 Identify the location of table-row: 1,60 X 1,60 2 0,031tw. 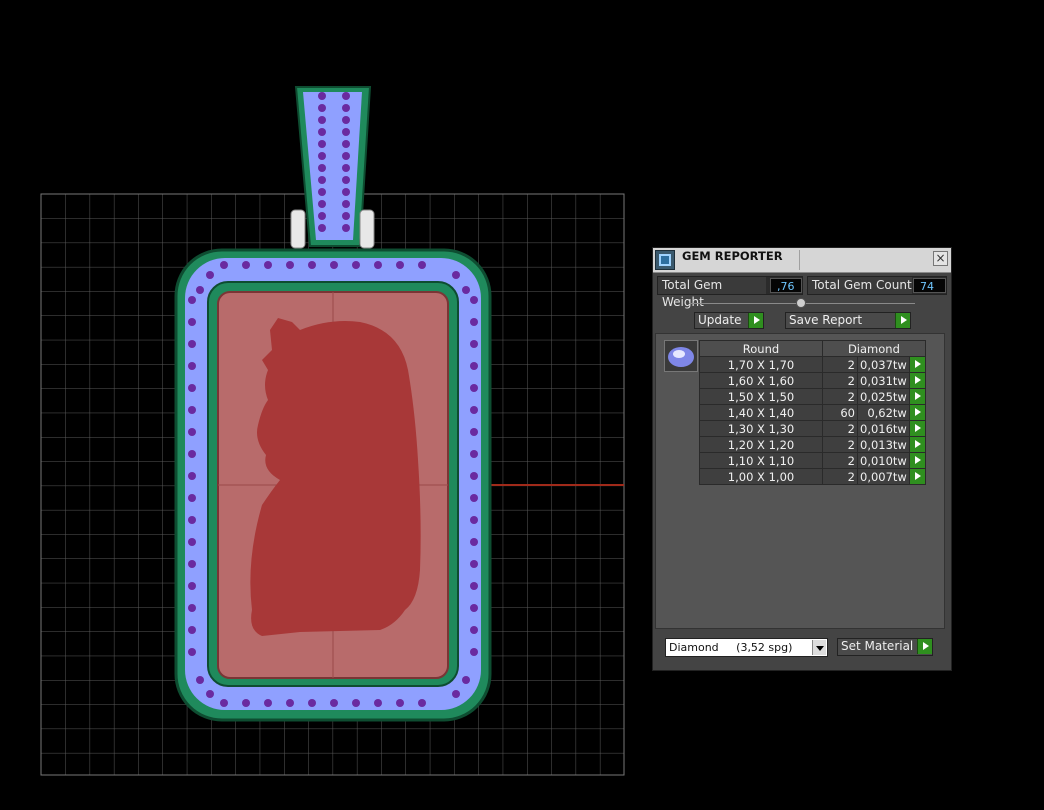
(812, 380).